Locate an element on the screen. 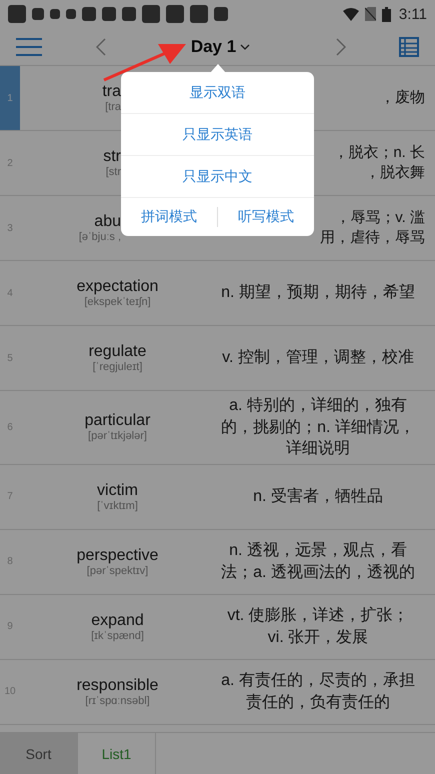  menu-icon is located at coordinates (29, 47).